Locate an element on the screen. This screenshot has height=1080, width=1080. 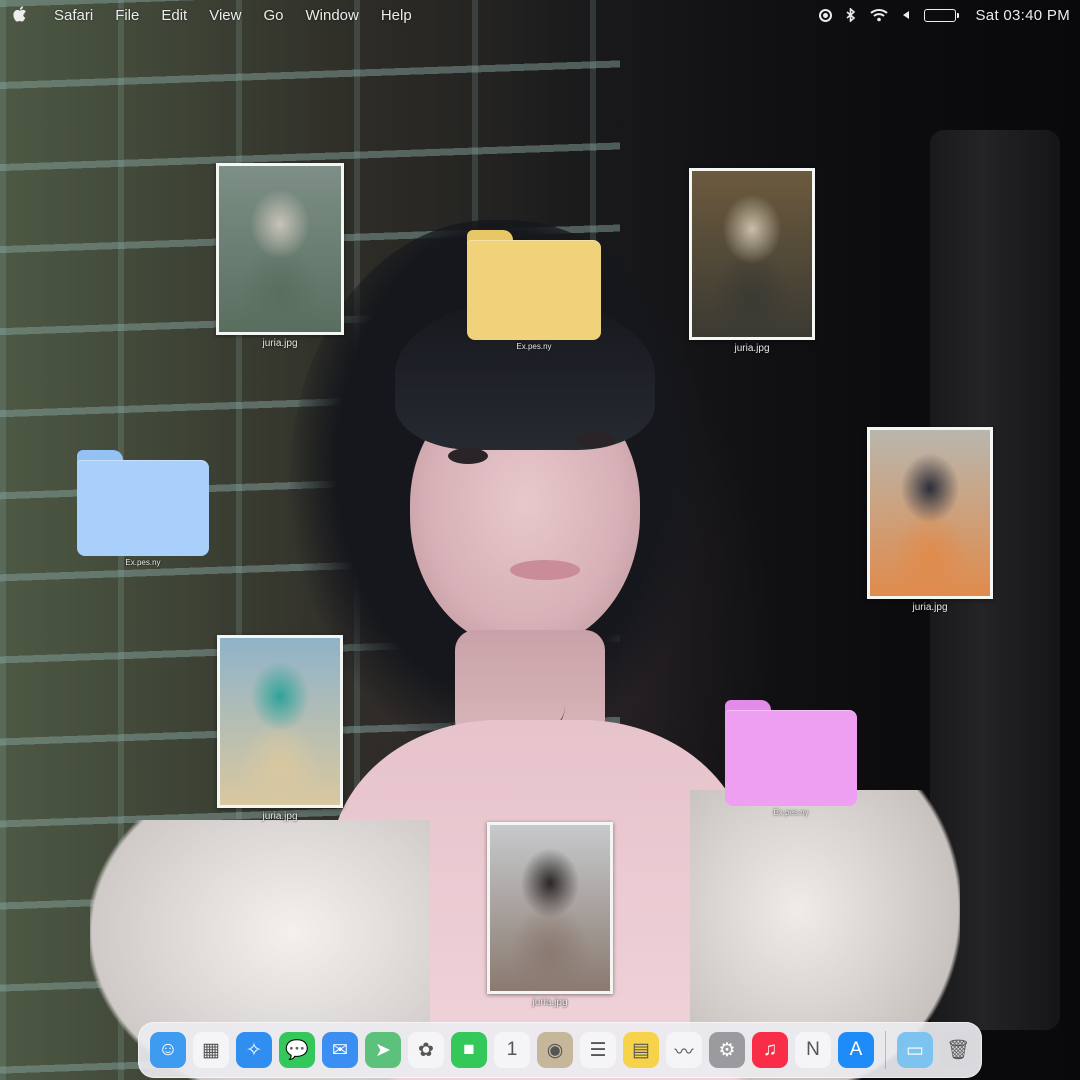
menu-window: Window is located at coordinates (331, 15).